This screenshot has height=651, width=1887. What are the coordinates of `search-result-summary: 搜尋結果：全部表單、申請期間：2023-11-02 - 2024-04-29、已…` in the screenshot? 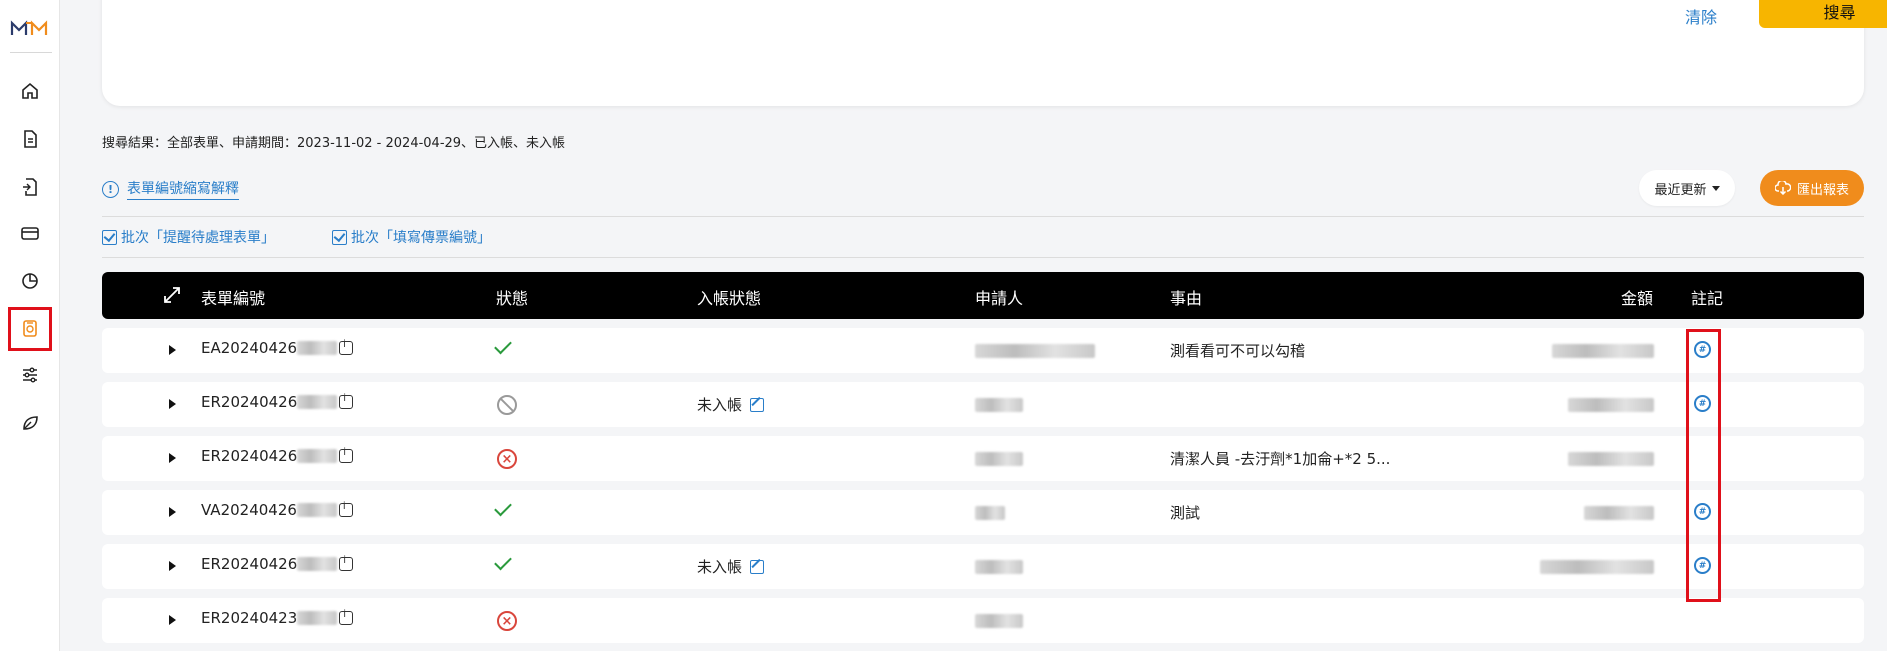 It's located at (334, 143).